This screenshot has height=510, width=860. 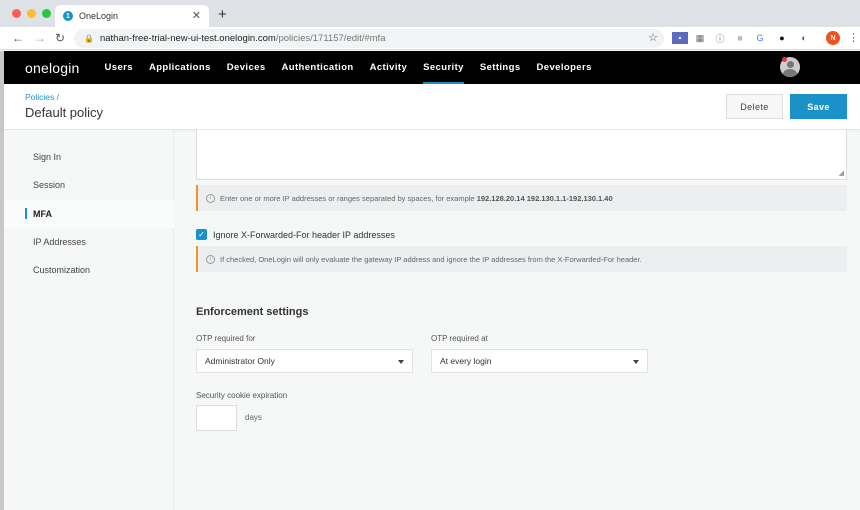 What do you see at coordinates (466, 361) in the screenshot?
I see `otp-required-at-value: At every login` at bounding box center [466, 361].